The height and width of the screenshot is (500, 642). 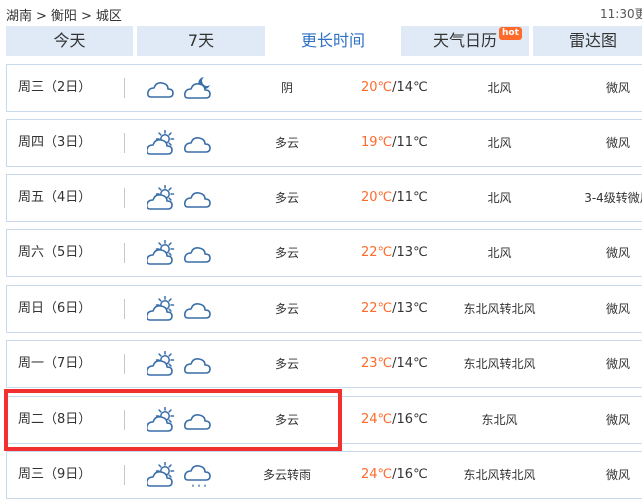 What do you see at coordinates (324, 88) in the screenshot?
I see `forecast-row: 周三（2日） 阴 20℃/14℃ 北风 微风` at bounding box center [324, 88].